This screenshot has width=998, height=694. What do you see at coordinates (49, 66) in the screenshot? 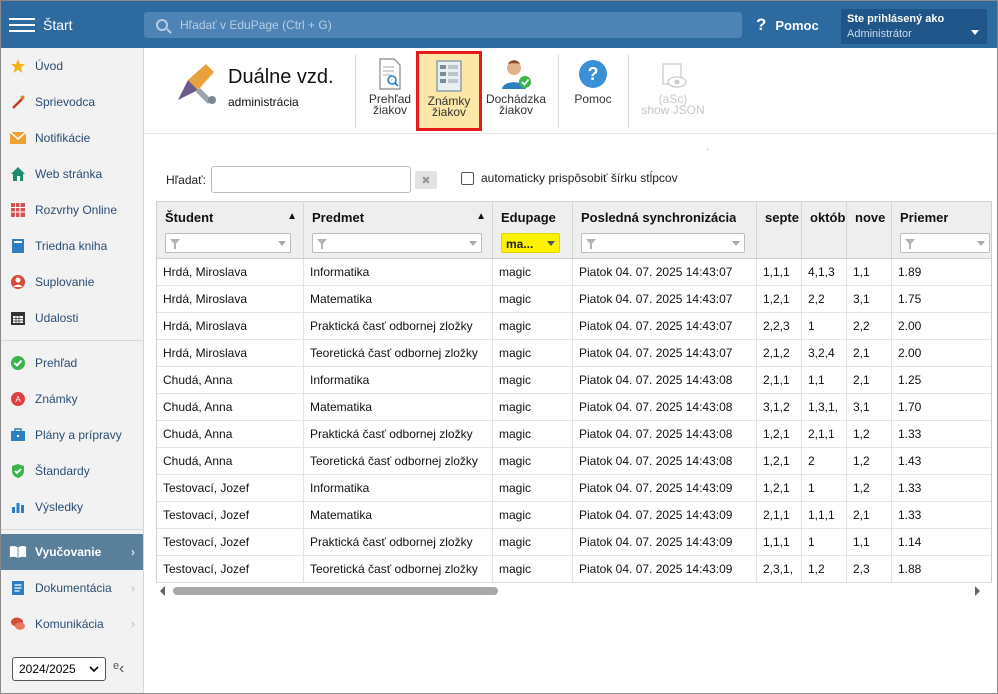
I see `sidebar-item-label: Úvod` at bounding box center [49, 66].